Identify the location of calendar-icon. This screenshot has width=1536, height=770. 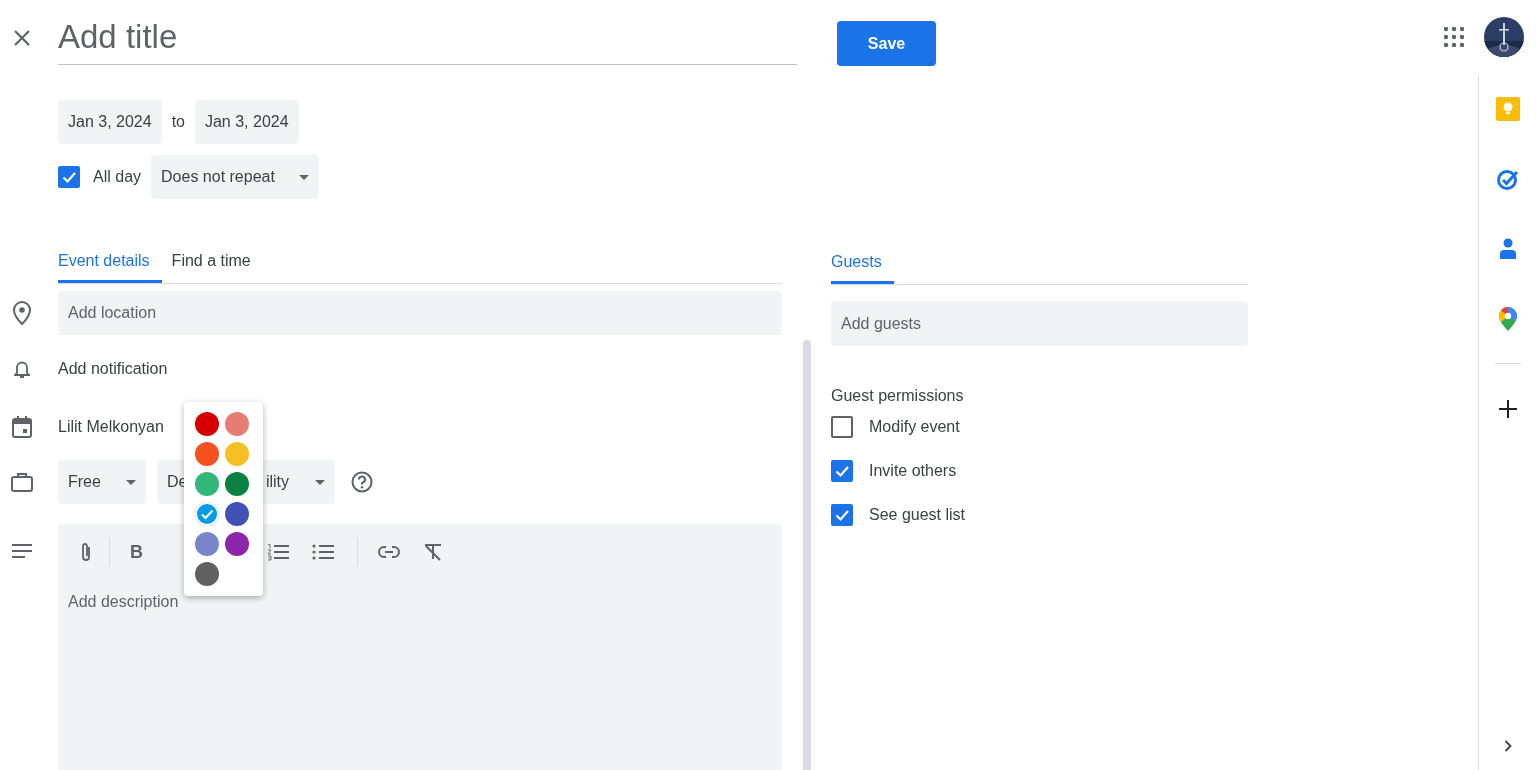
(22, 427).